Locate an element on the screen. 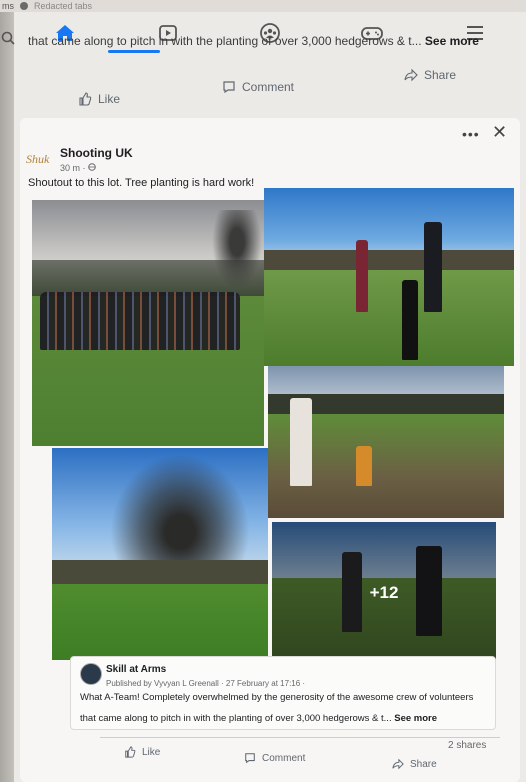 This screenshot has height=782, width=526. shared-page-avatar is located at coordinates (91, 674).